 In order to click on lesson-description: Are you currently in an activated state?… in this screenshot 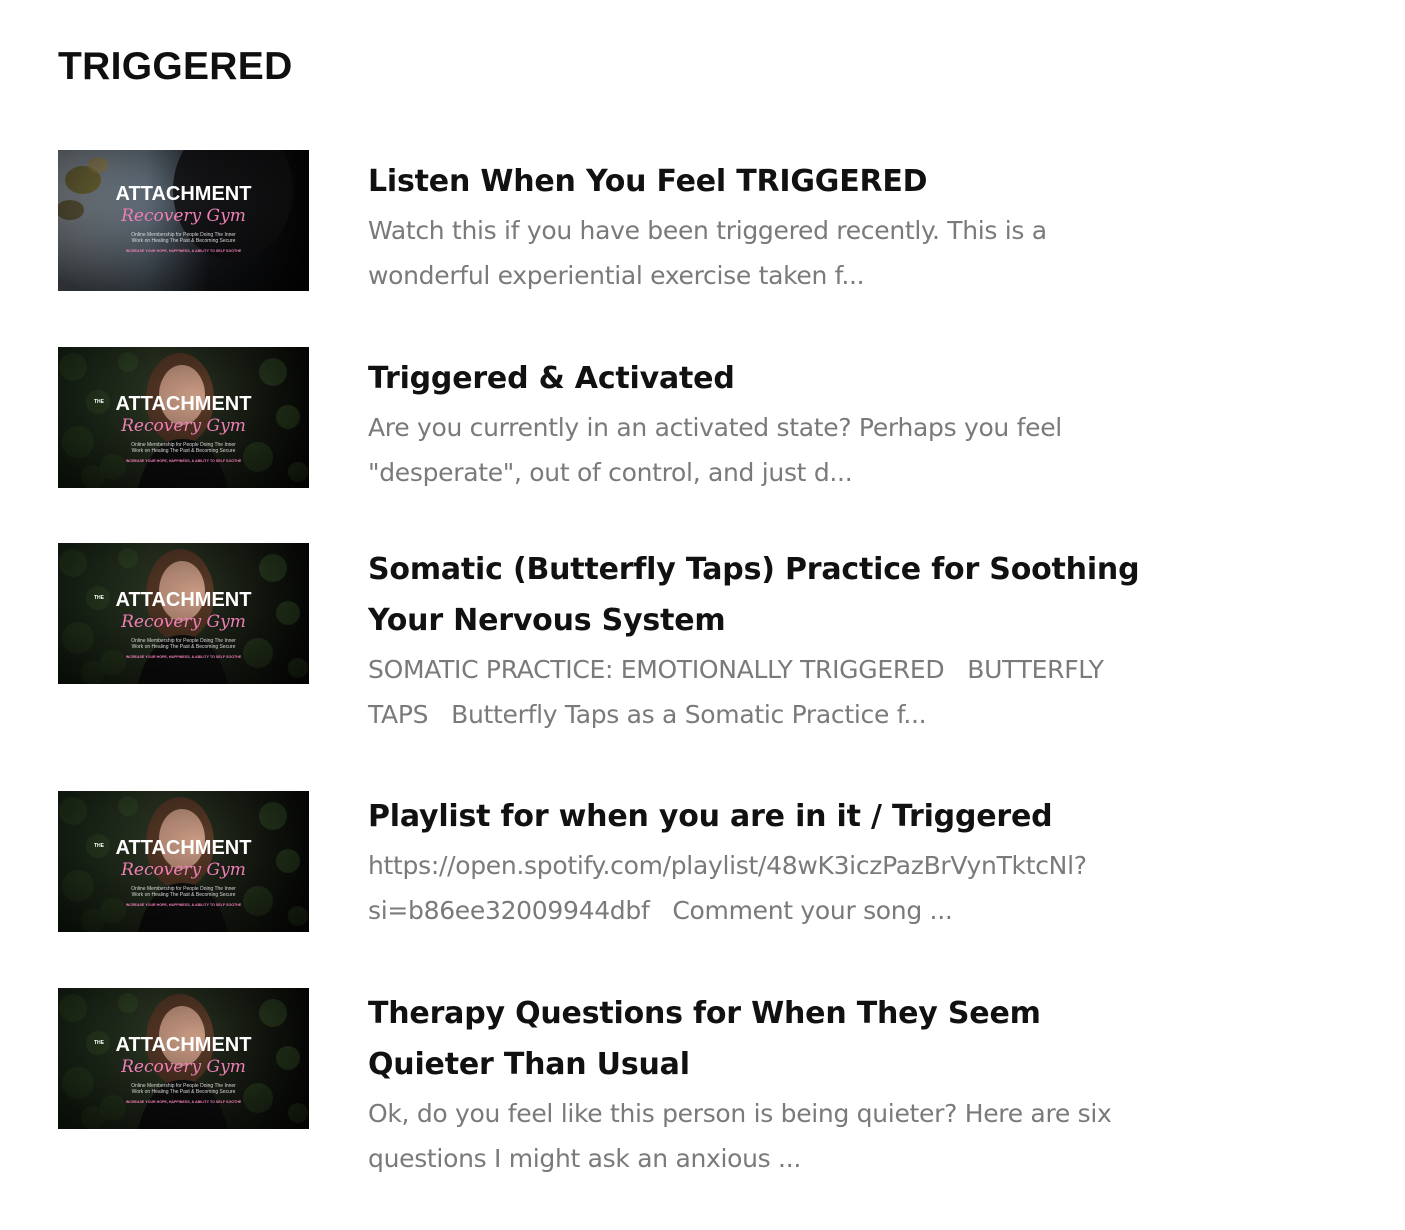, I will do `click(719, 450)`.